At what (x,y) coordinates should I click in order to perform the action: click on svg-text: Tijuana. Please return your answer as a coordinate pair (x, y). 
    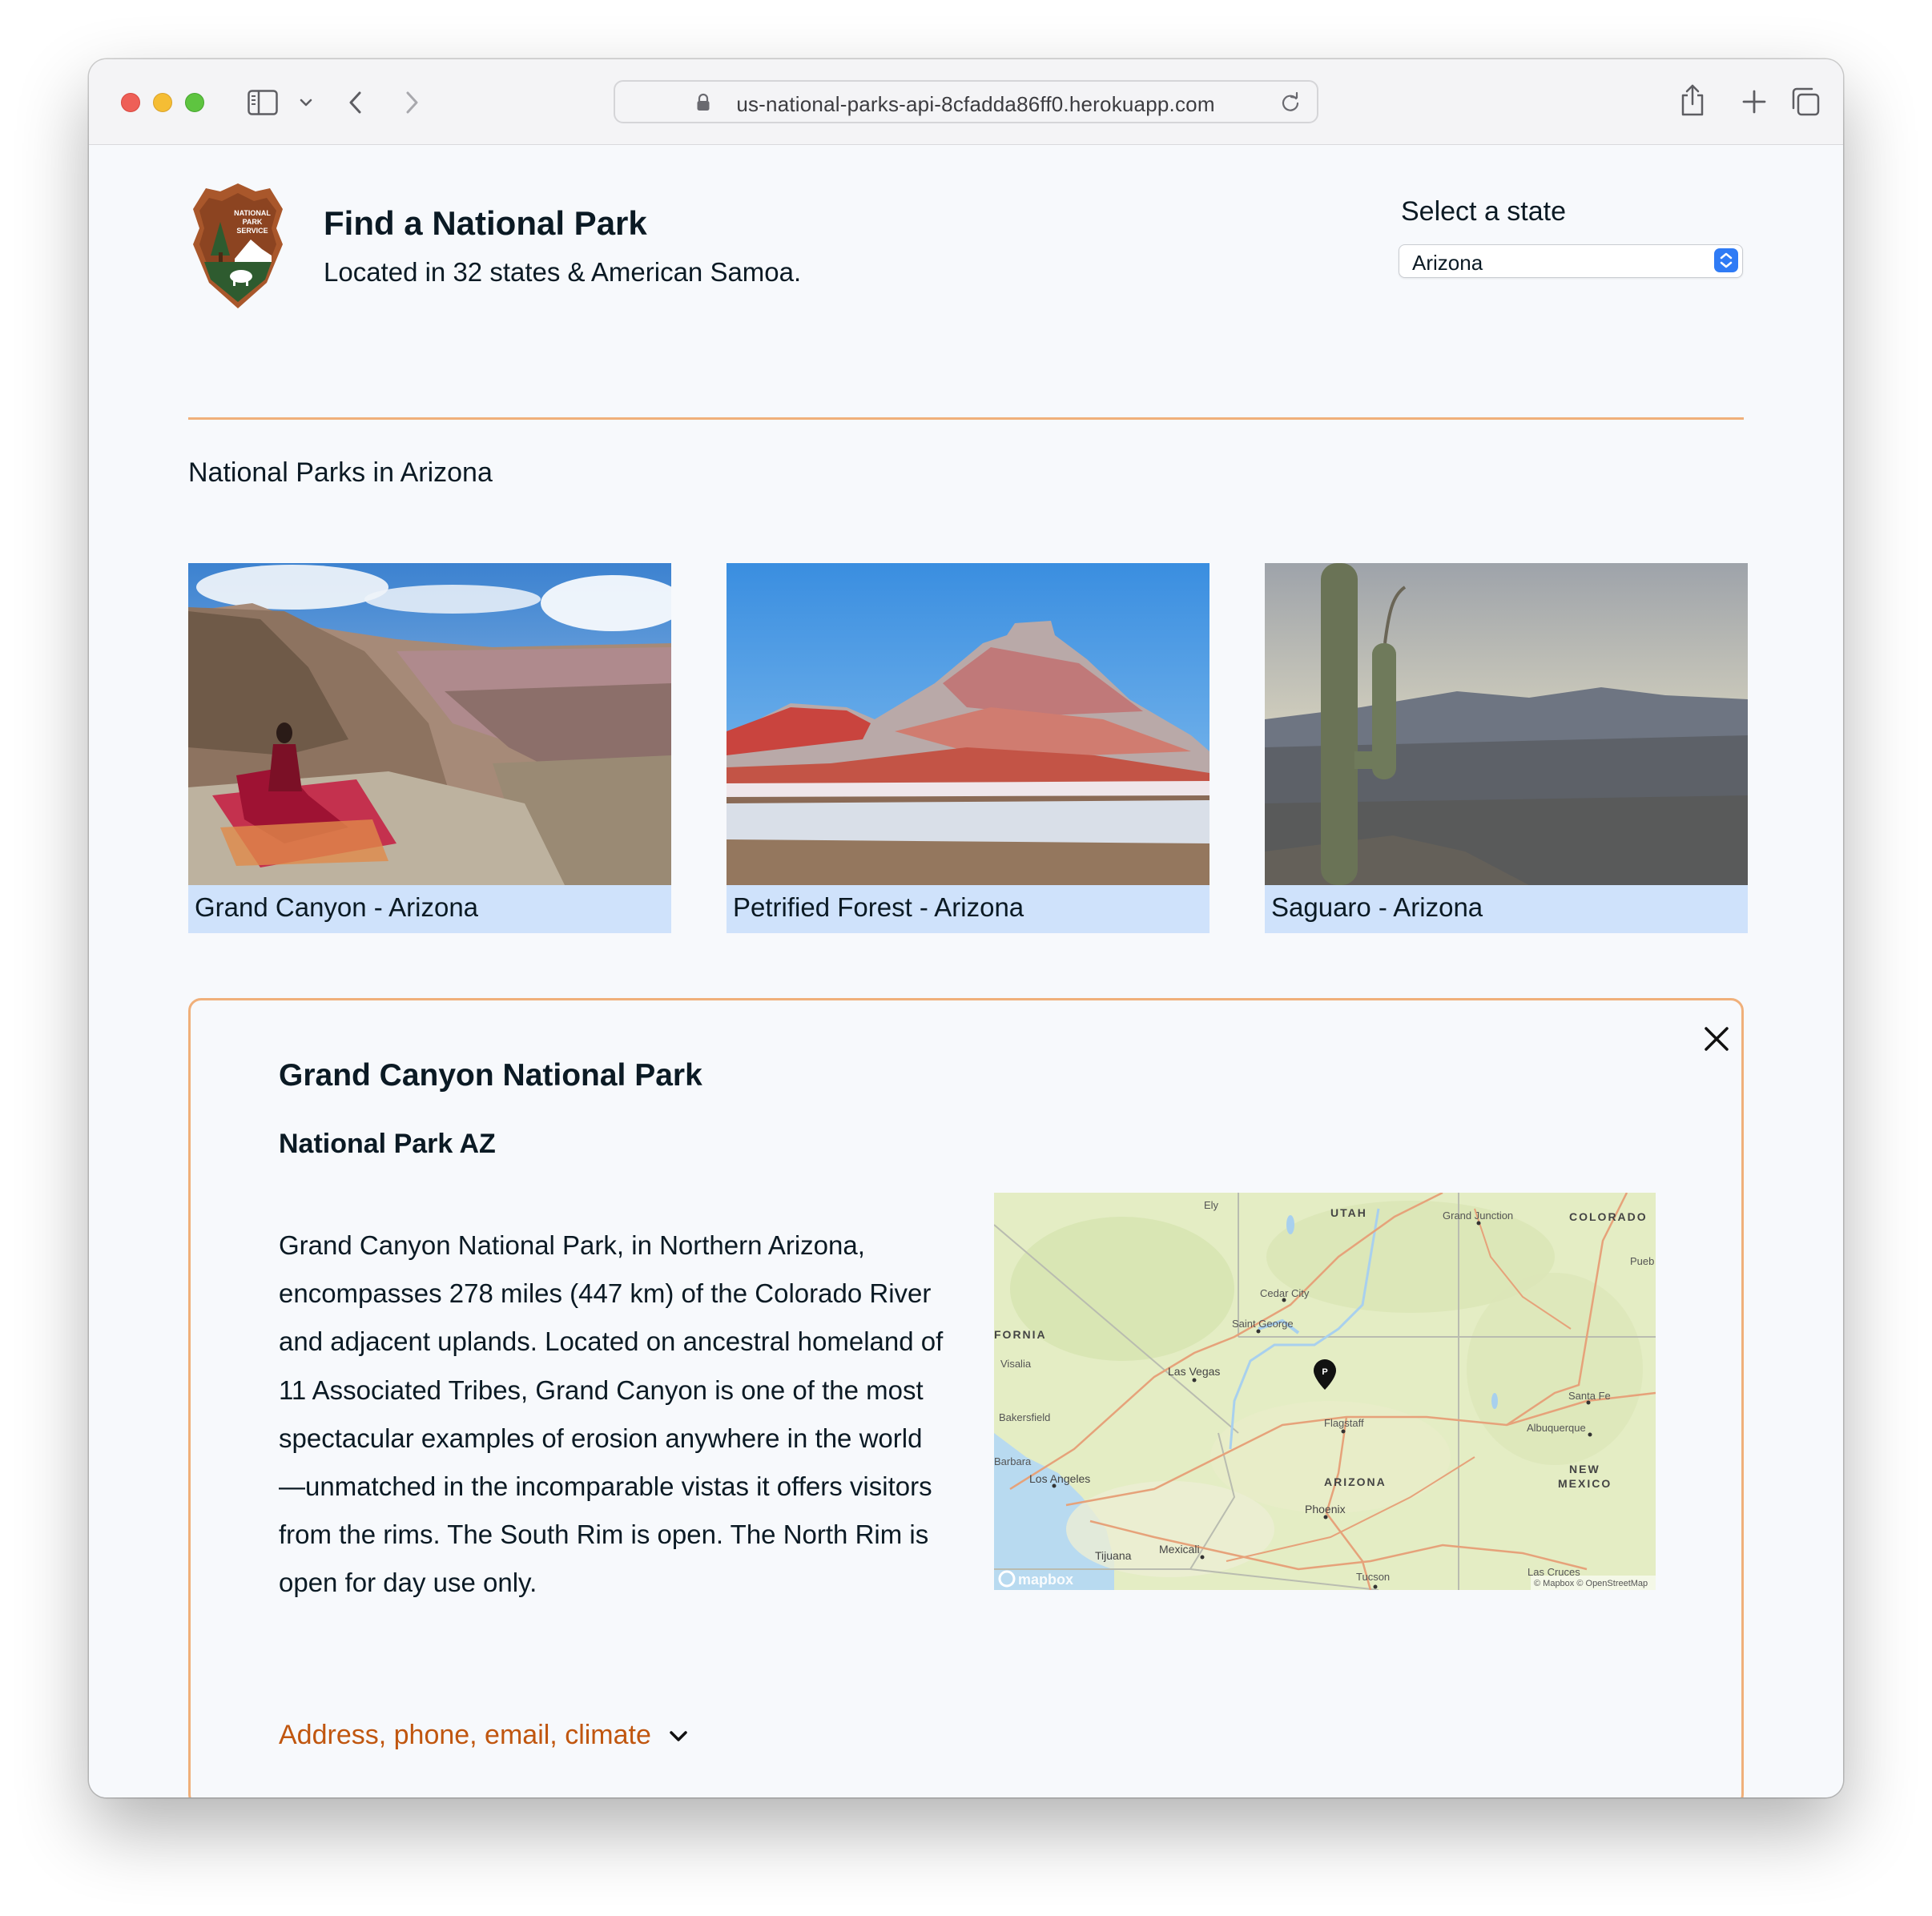
    Looking at the image, I should click on (1113, 1556).